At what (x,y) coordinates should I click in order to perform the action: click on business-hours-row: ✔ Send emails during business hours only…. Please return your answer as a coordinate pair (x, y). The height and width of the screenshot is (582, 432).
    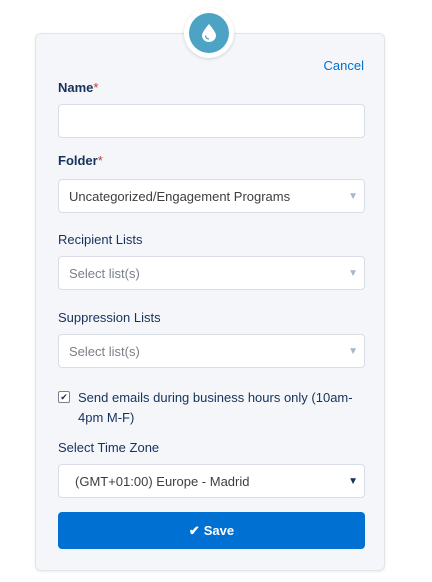
    Looking at the image, I should click on (213, 408).